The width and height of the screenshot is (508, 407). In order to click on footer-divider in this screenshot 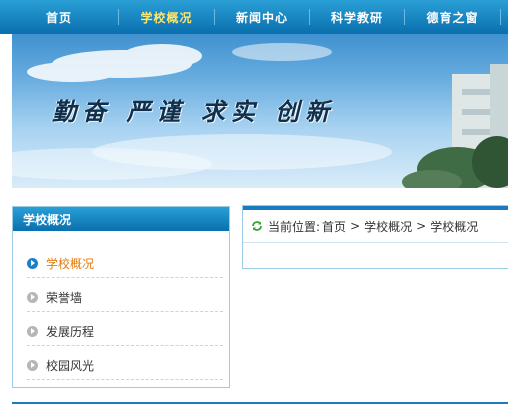, I will do `click(260, 403)`.